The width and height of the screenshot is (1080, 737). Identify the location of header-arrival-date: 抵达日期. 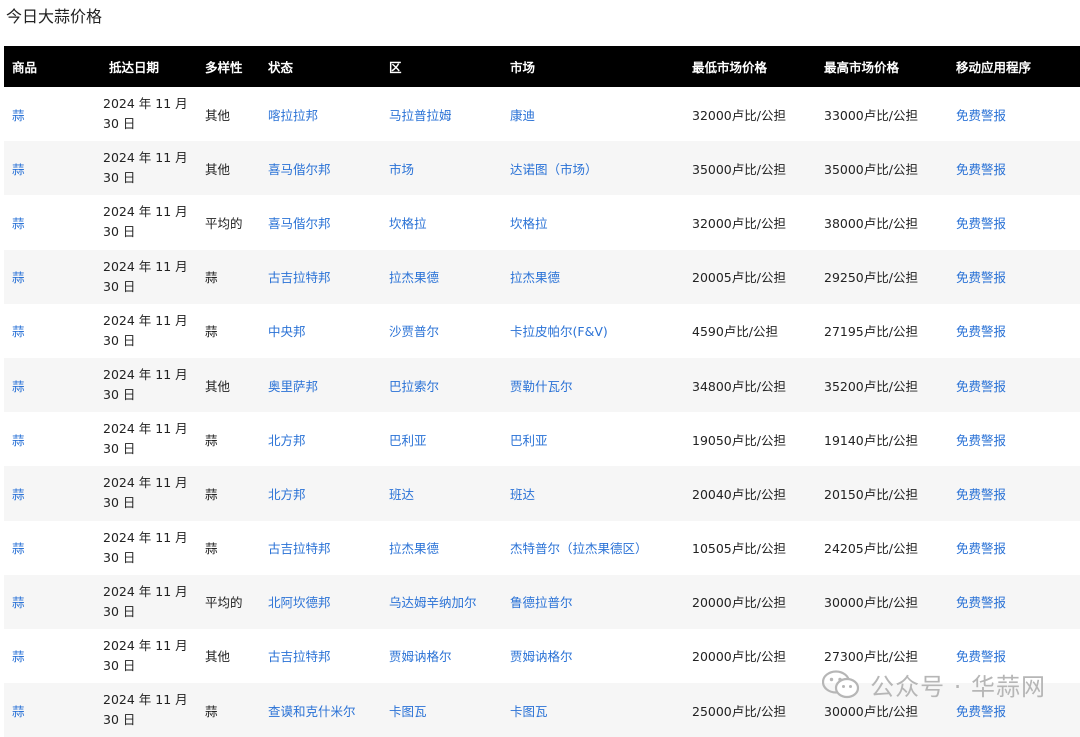
(149, 66).